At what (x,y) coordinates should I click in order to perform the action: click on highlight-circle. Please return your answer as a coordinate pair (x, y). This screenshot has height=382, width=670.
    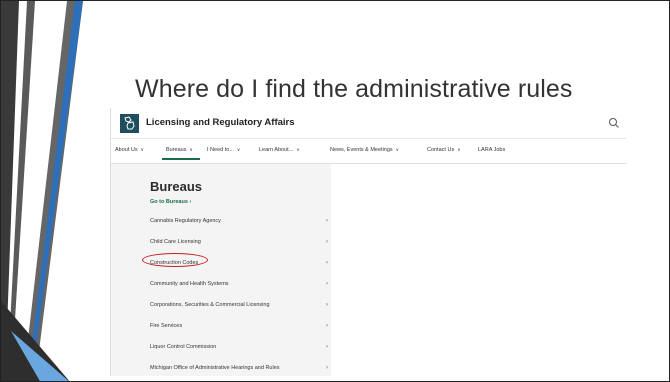
    Looking at the image, I should click on (175, 260).